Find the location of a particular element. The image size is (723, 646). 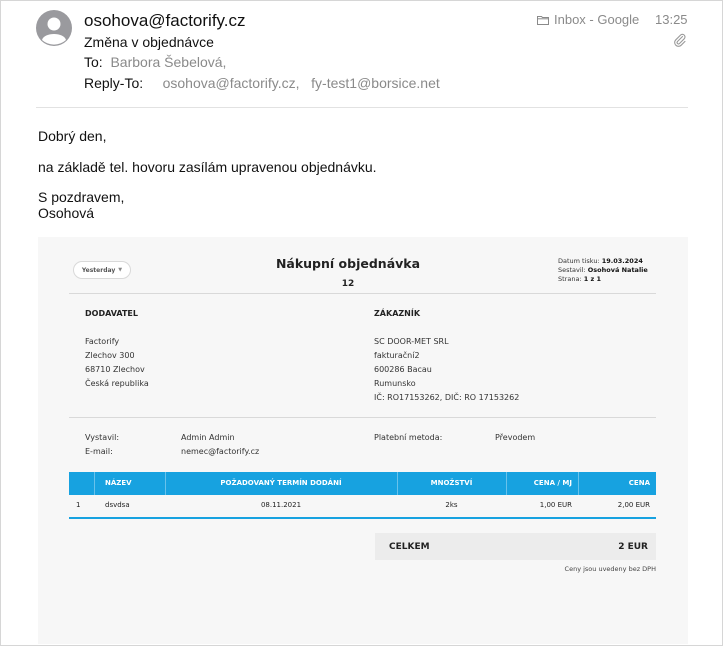

supplier-line: Factorify is located at coordinates (102, 341).